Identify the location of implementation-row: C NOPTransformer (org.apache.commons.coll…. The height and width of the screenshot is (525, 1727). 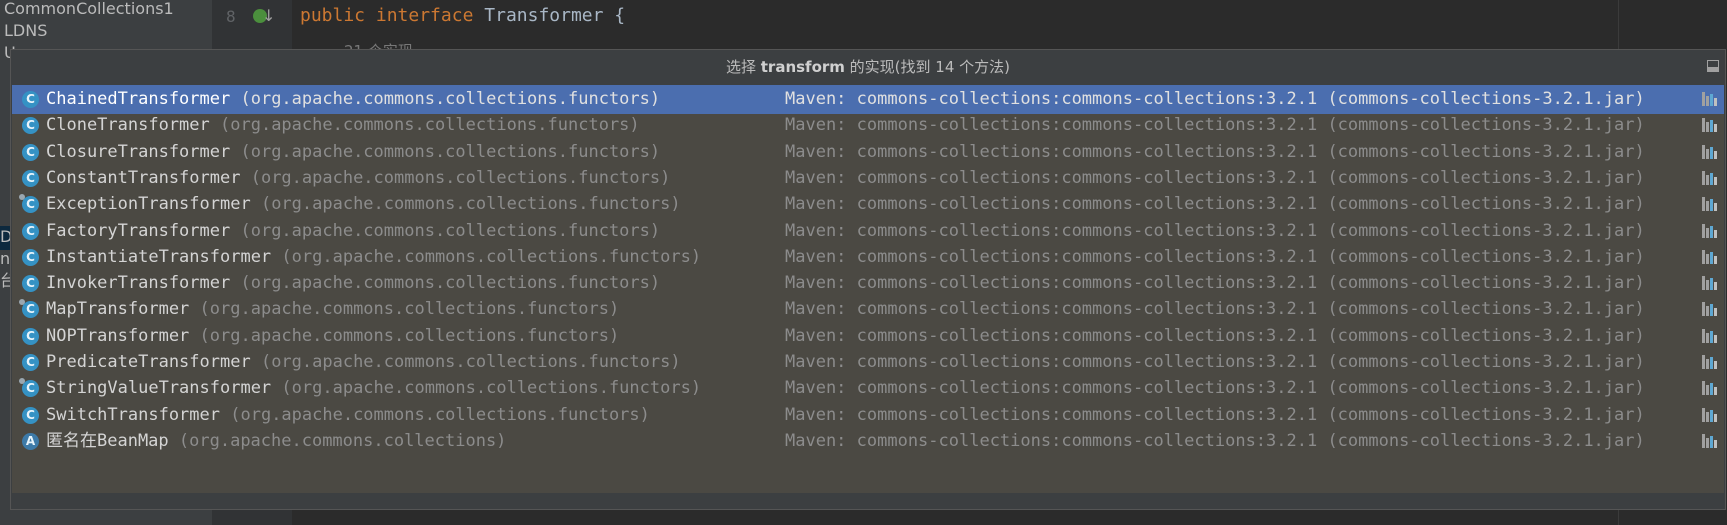
(868, 336).